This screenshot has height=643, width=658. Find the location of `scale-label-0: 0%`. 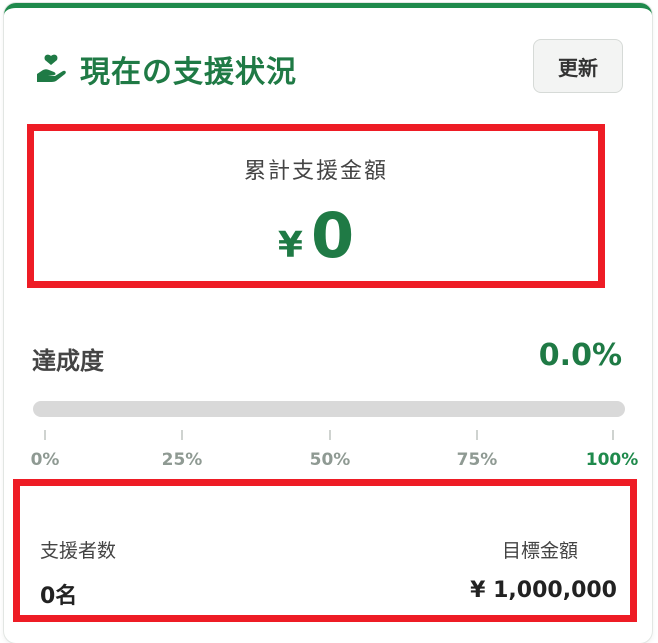

scale-label-0: 0% is located at coordinates (45, 460).